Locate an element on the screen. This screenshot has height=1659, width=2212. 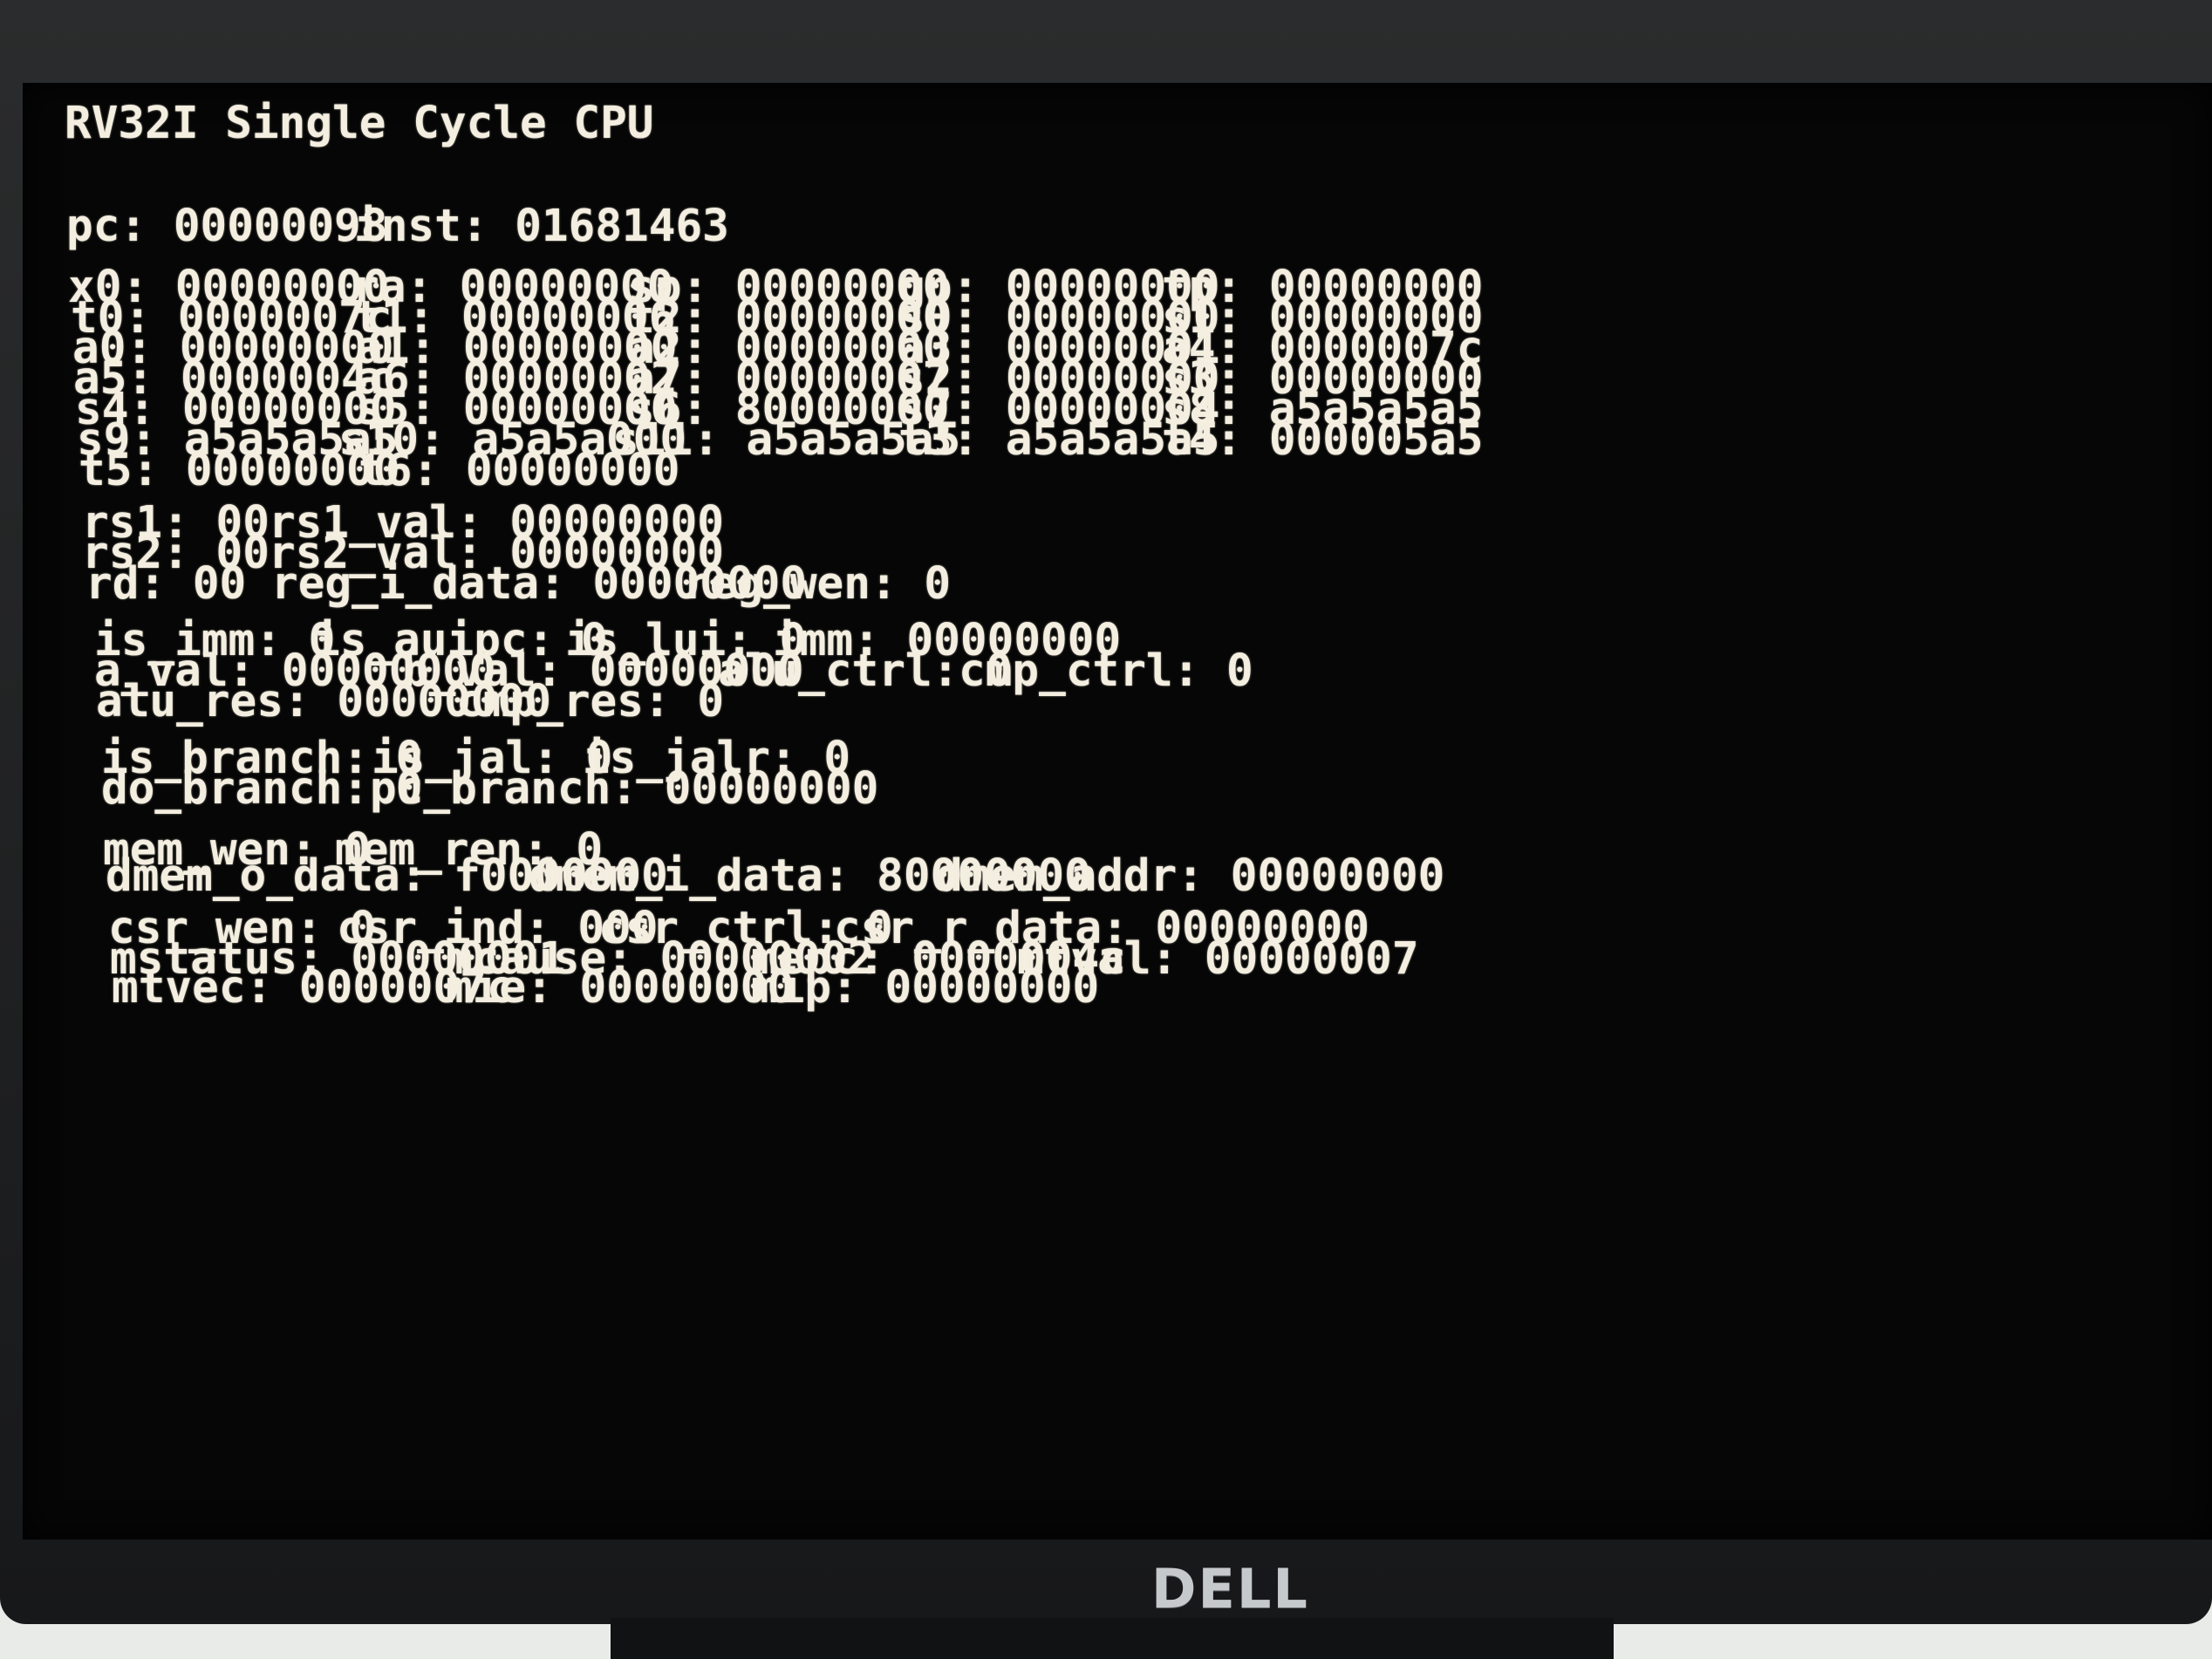
dell-logo: DELL is located at coordinates (1230, 1589).